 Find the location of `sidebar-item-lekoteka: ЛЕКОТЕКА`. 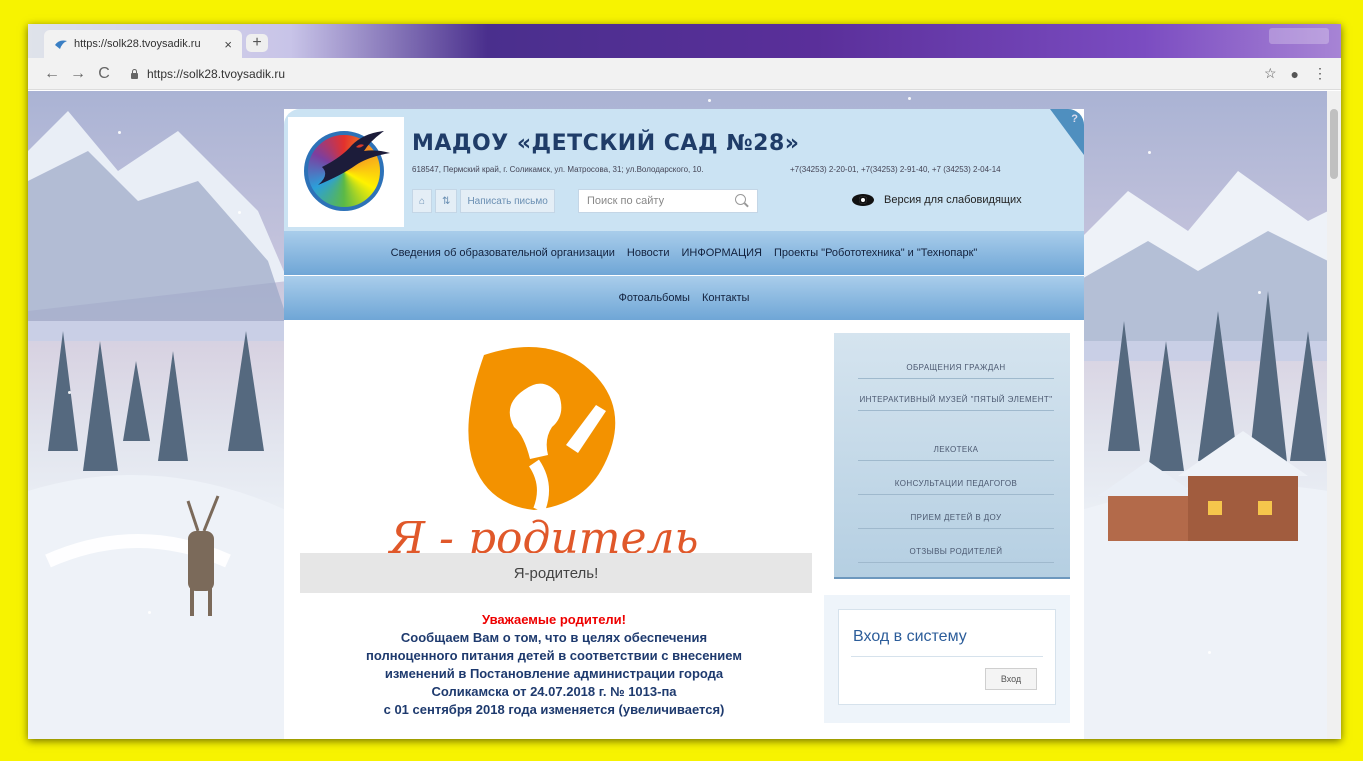

sidebar-item-lekoteka: ЛЕКОТЕКА is located at coordinates (956, 453).